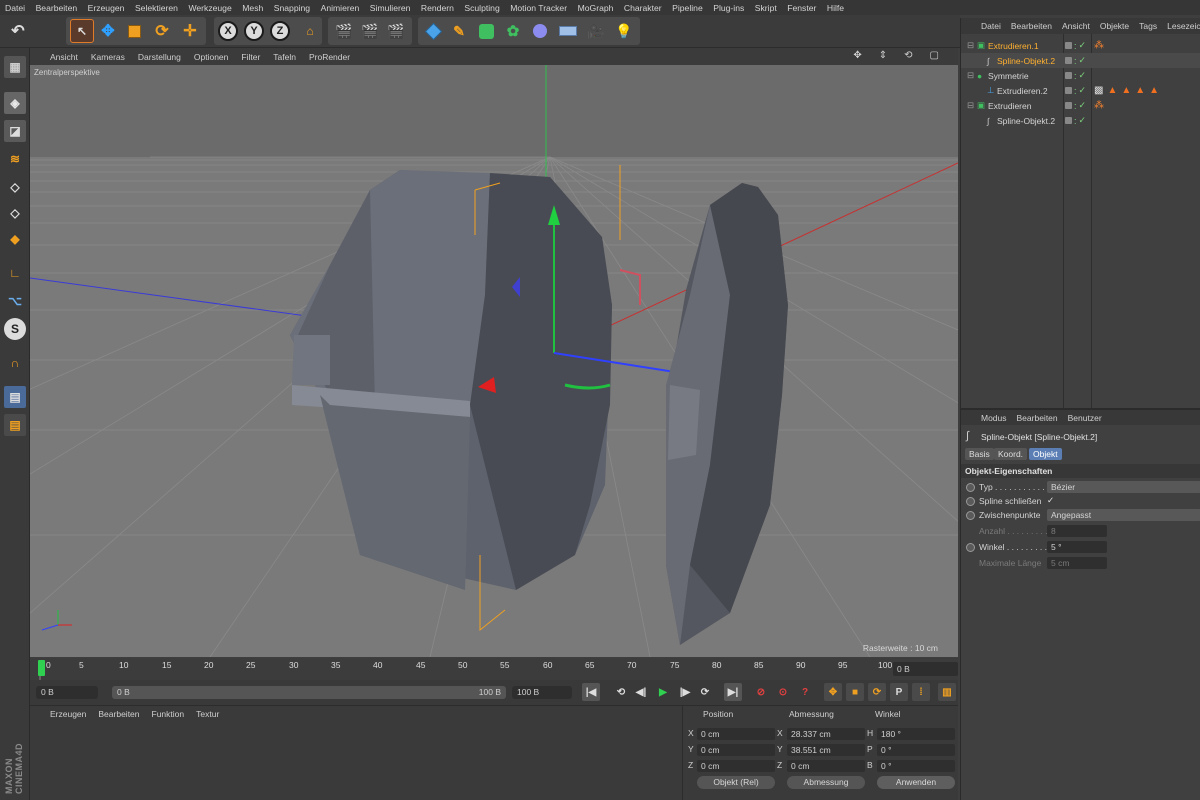 The height and width of the screenshot is (800, 1200). What do you see at coordinates (1077, 531) in the screenshot?
I see `count-field: 8` at bounding box center [1077, 531].